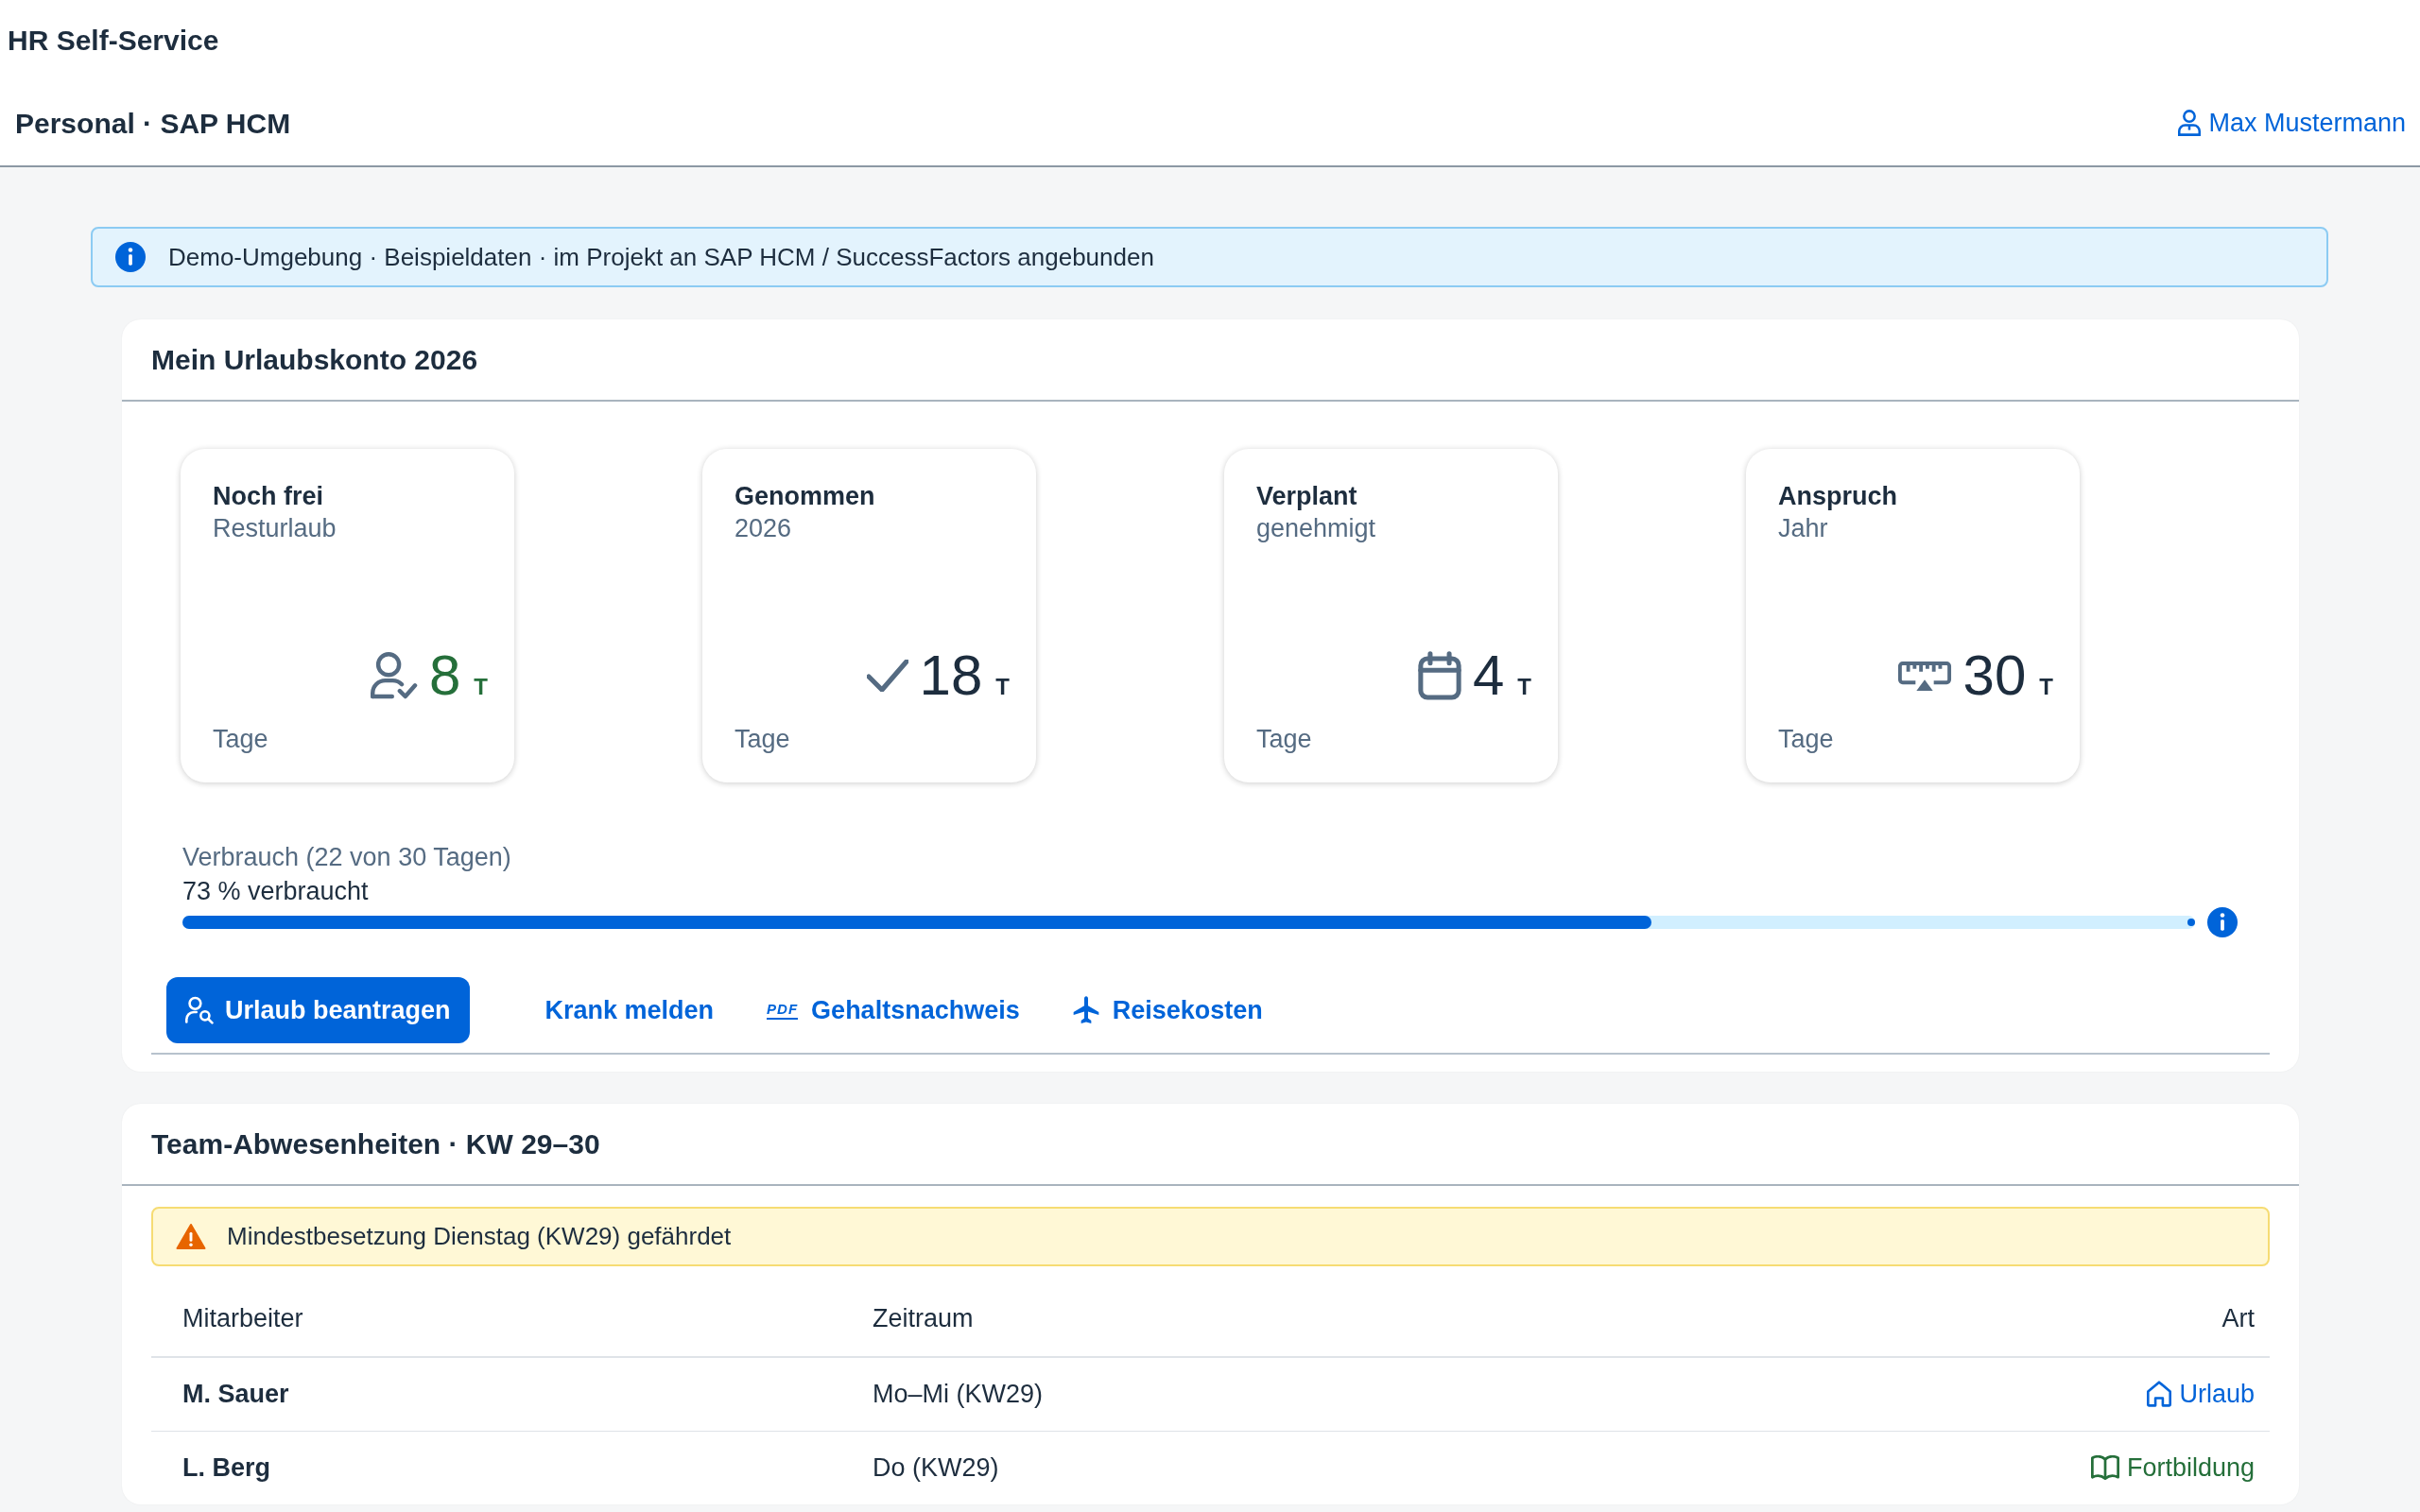 The height and width of the screenshot is (1512, 2420). I want to click on usage-reading: 73 % verbraucht, so click(276, 891).